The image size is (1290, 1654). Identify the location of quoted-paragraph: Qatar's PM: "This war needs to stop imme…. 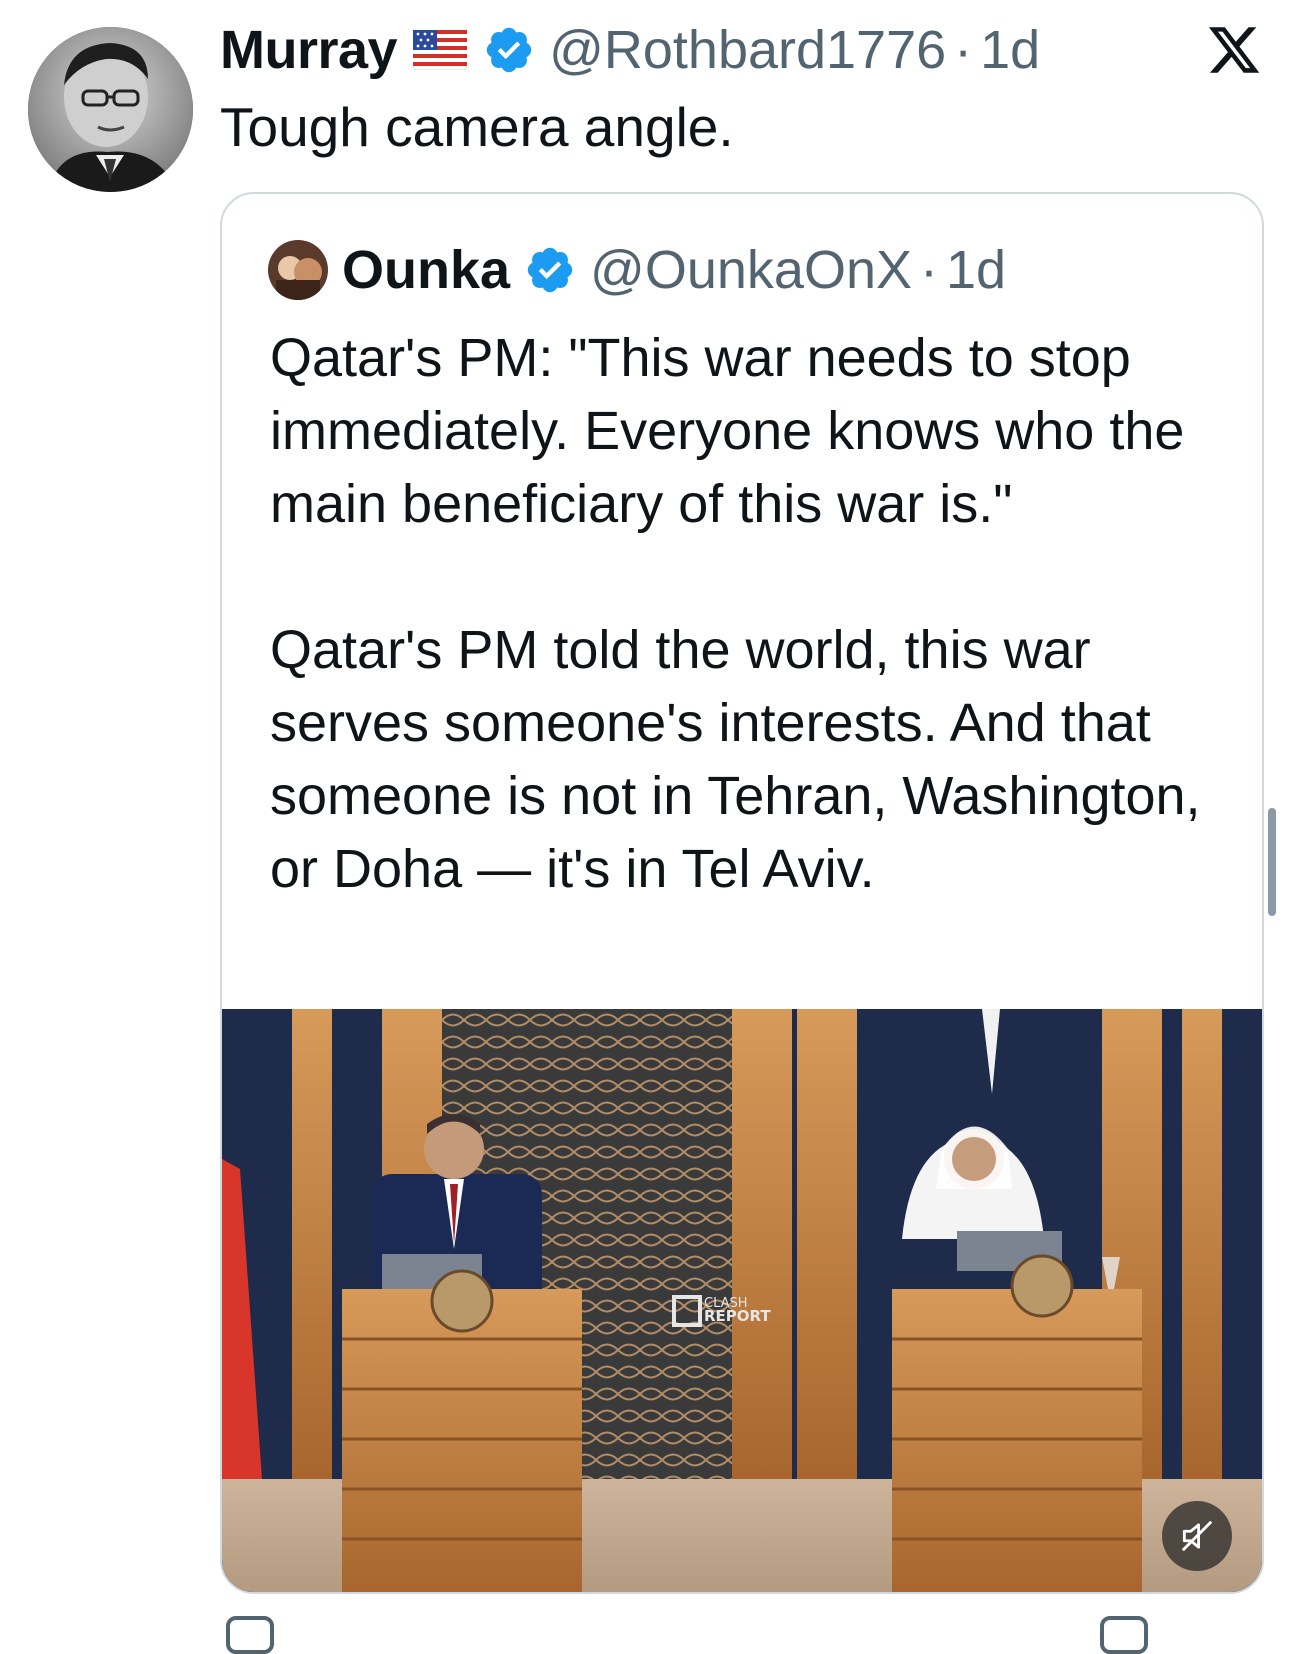
(727, 431).